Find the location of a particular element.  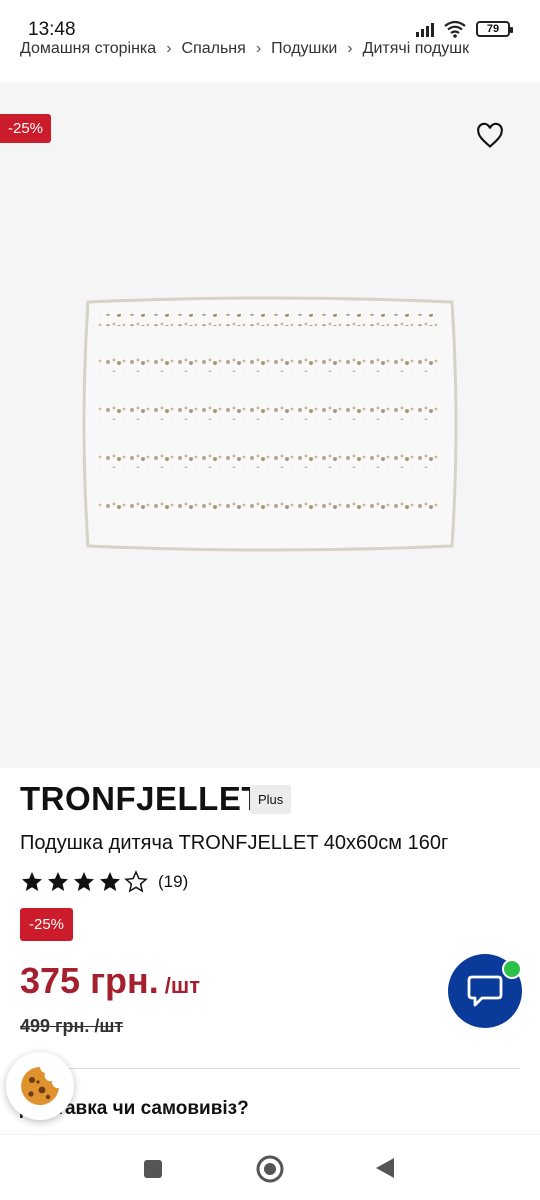

old-price: 499 грн. /шт is located at coordinates (72, 1026).